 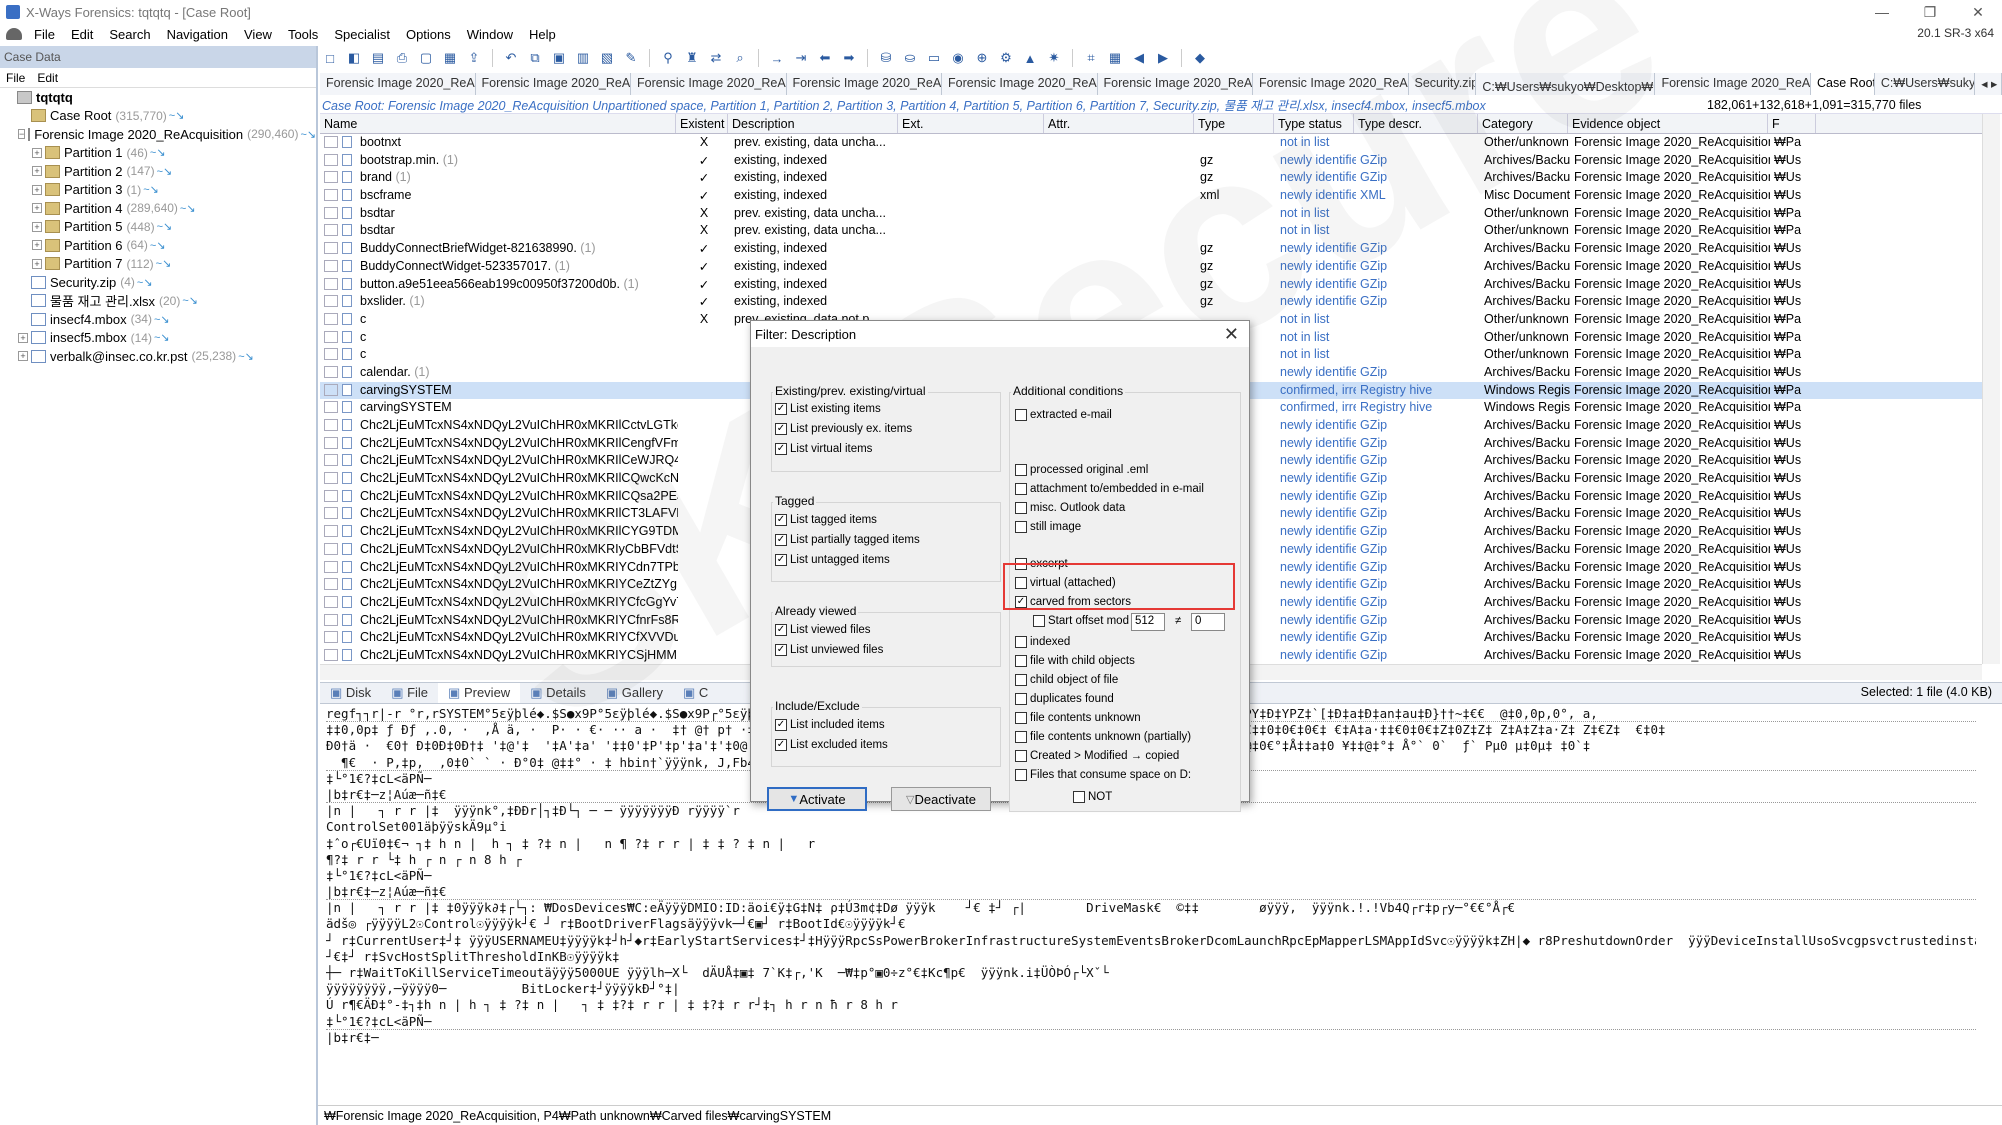 I want to click on filter-checkbox: ✓ List untagged items, so click(x=832, y=560).